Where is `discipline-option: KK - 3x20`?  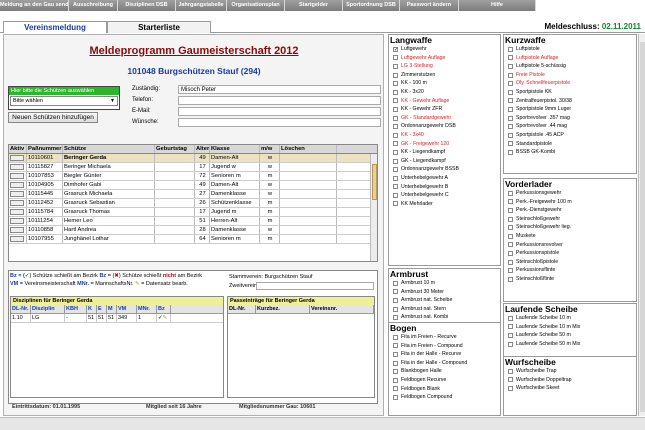 discipline-option: KK - 3x20 is located at coordinates (444, 92).